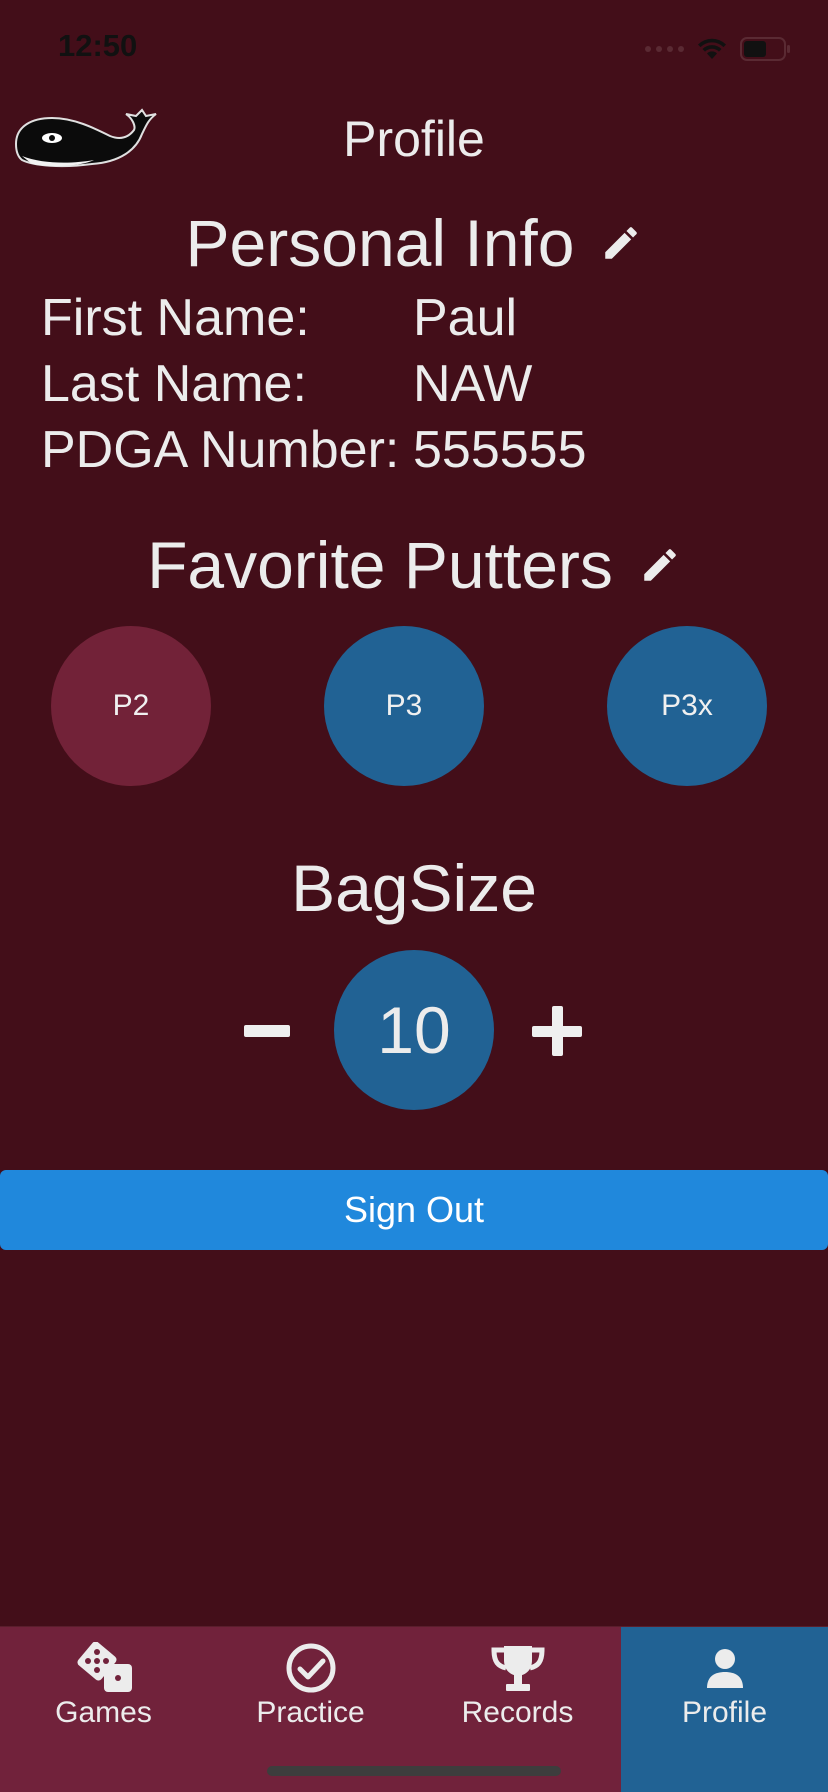 The image size is (828, 1792). I want to click on tab-games-label: Games, so click(103, 1712).